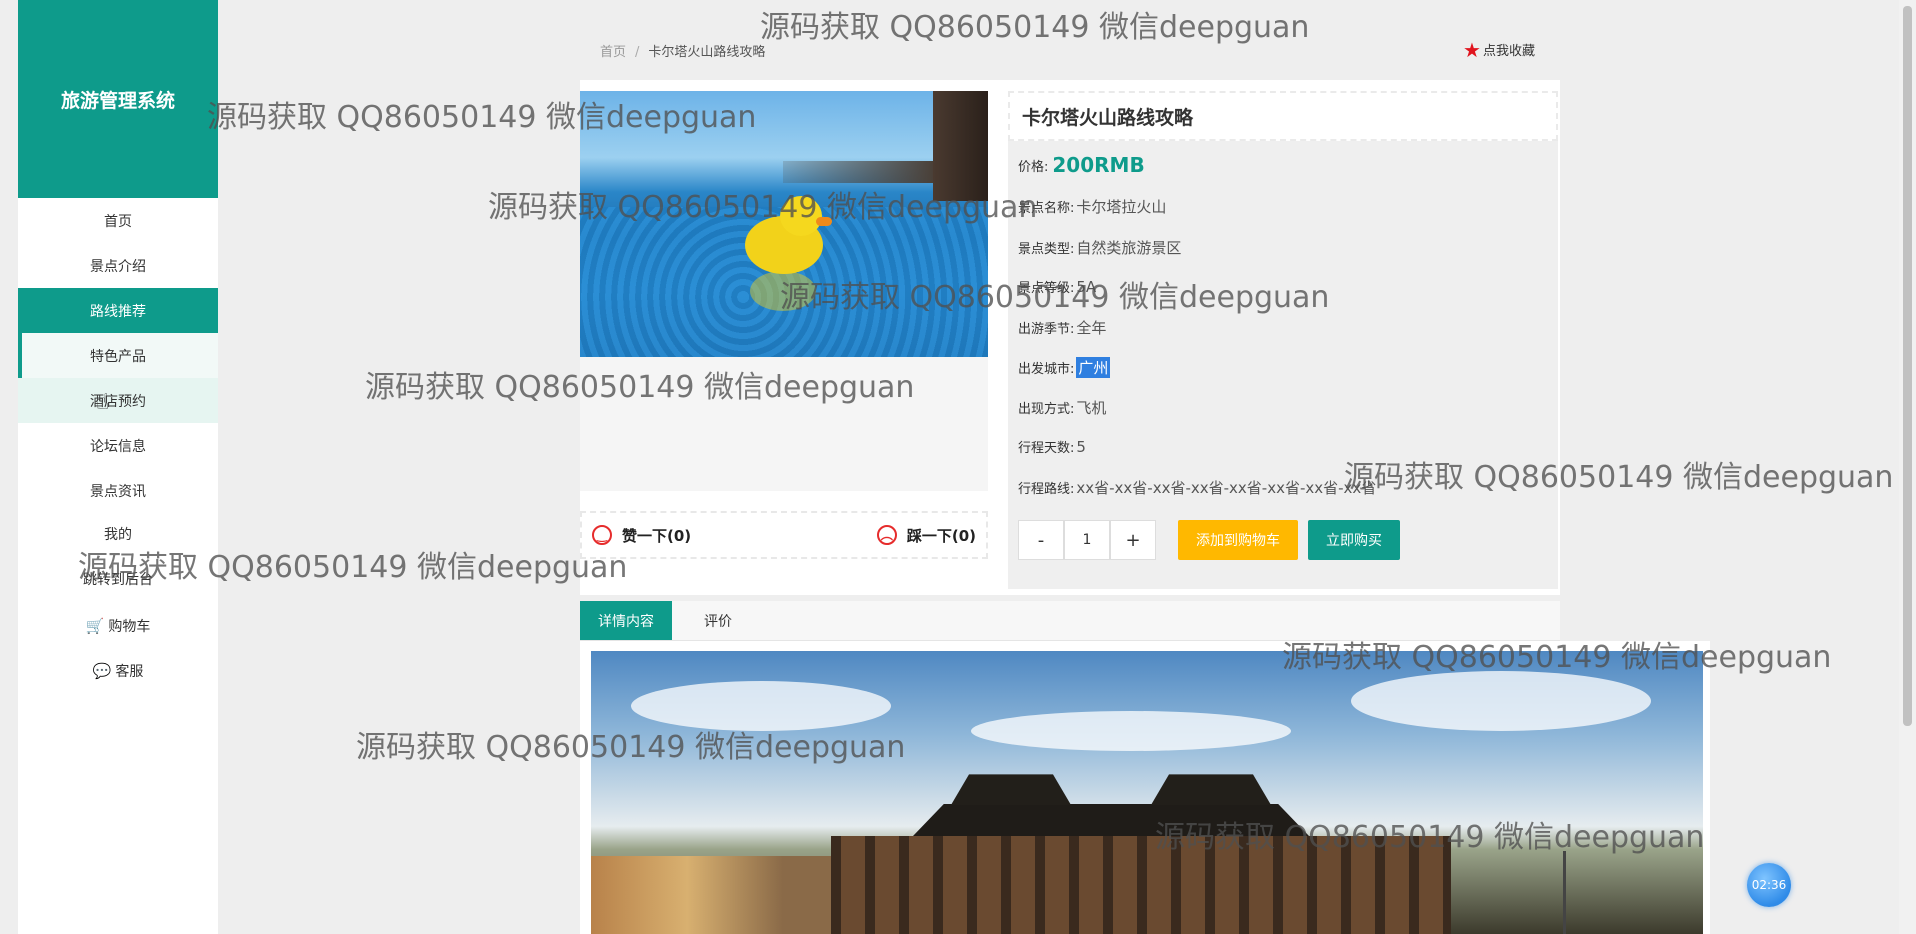  What do you see at coordinates (1354, 540) in the screenshot?
I see `buy-now-button: 立即购买` at bounding box center [1354, 540].